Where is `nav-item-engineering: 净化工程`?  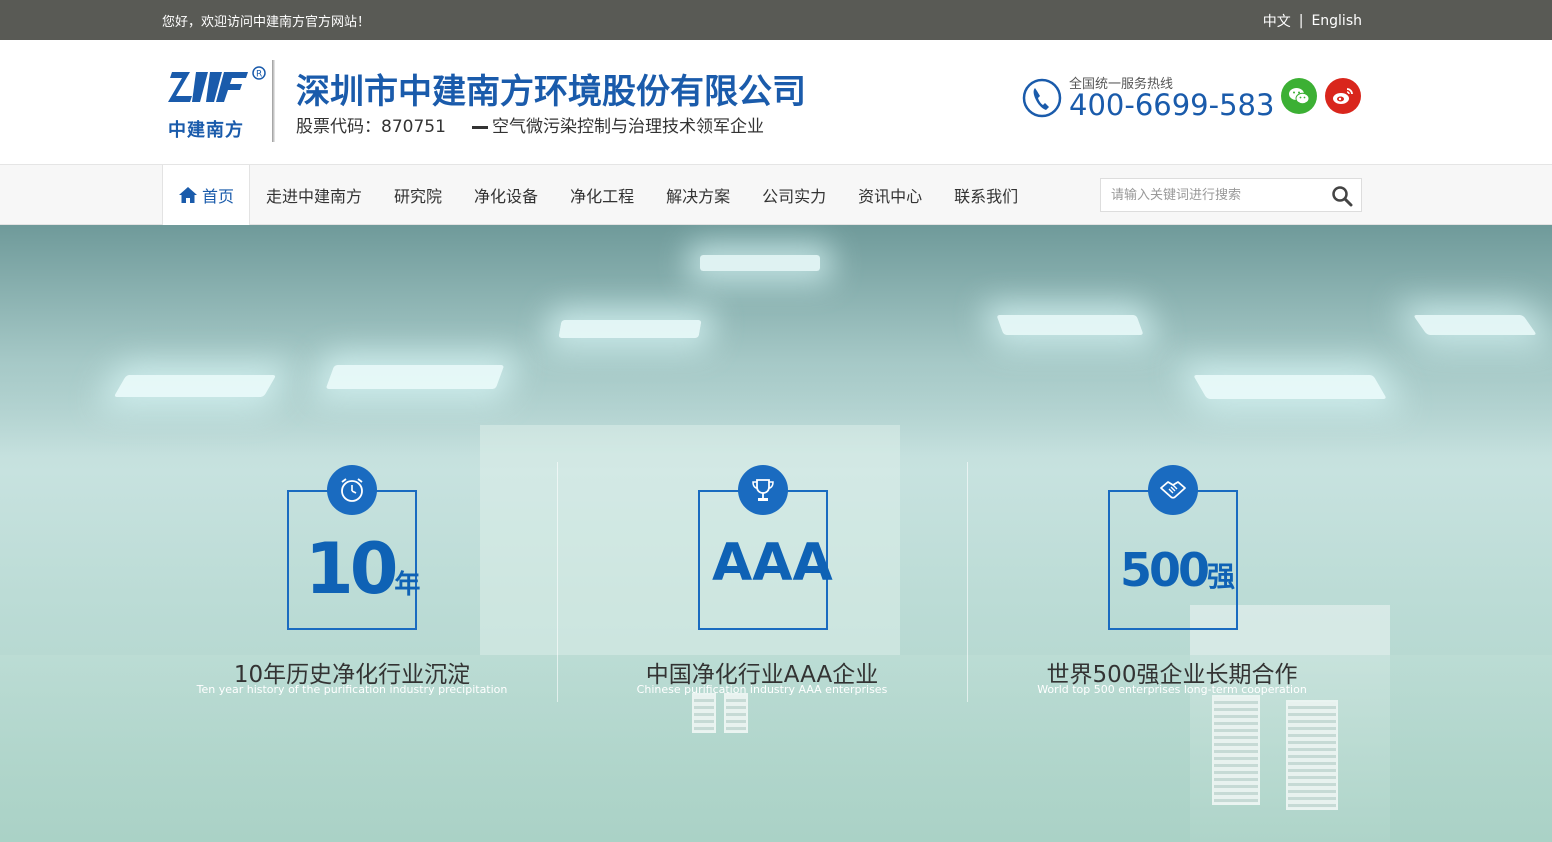 nav-item-engineering: 净化工程 is located at coordinates (602, 195).